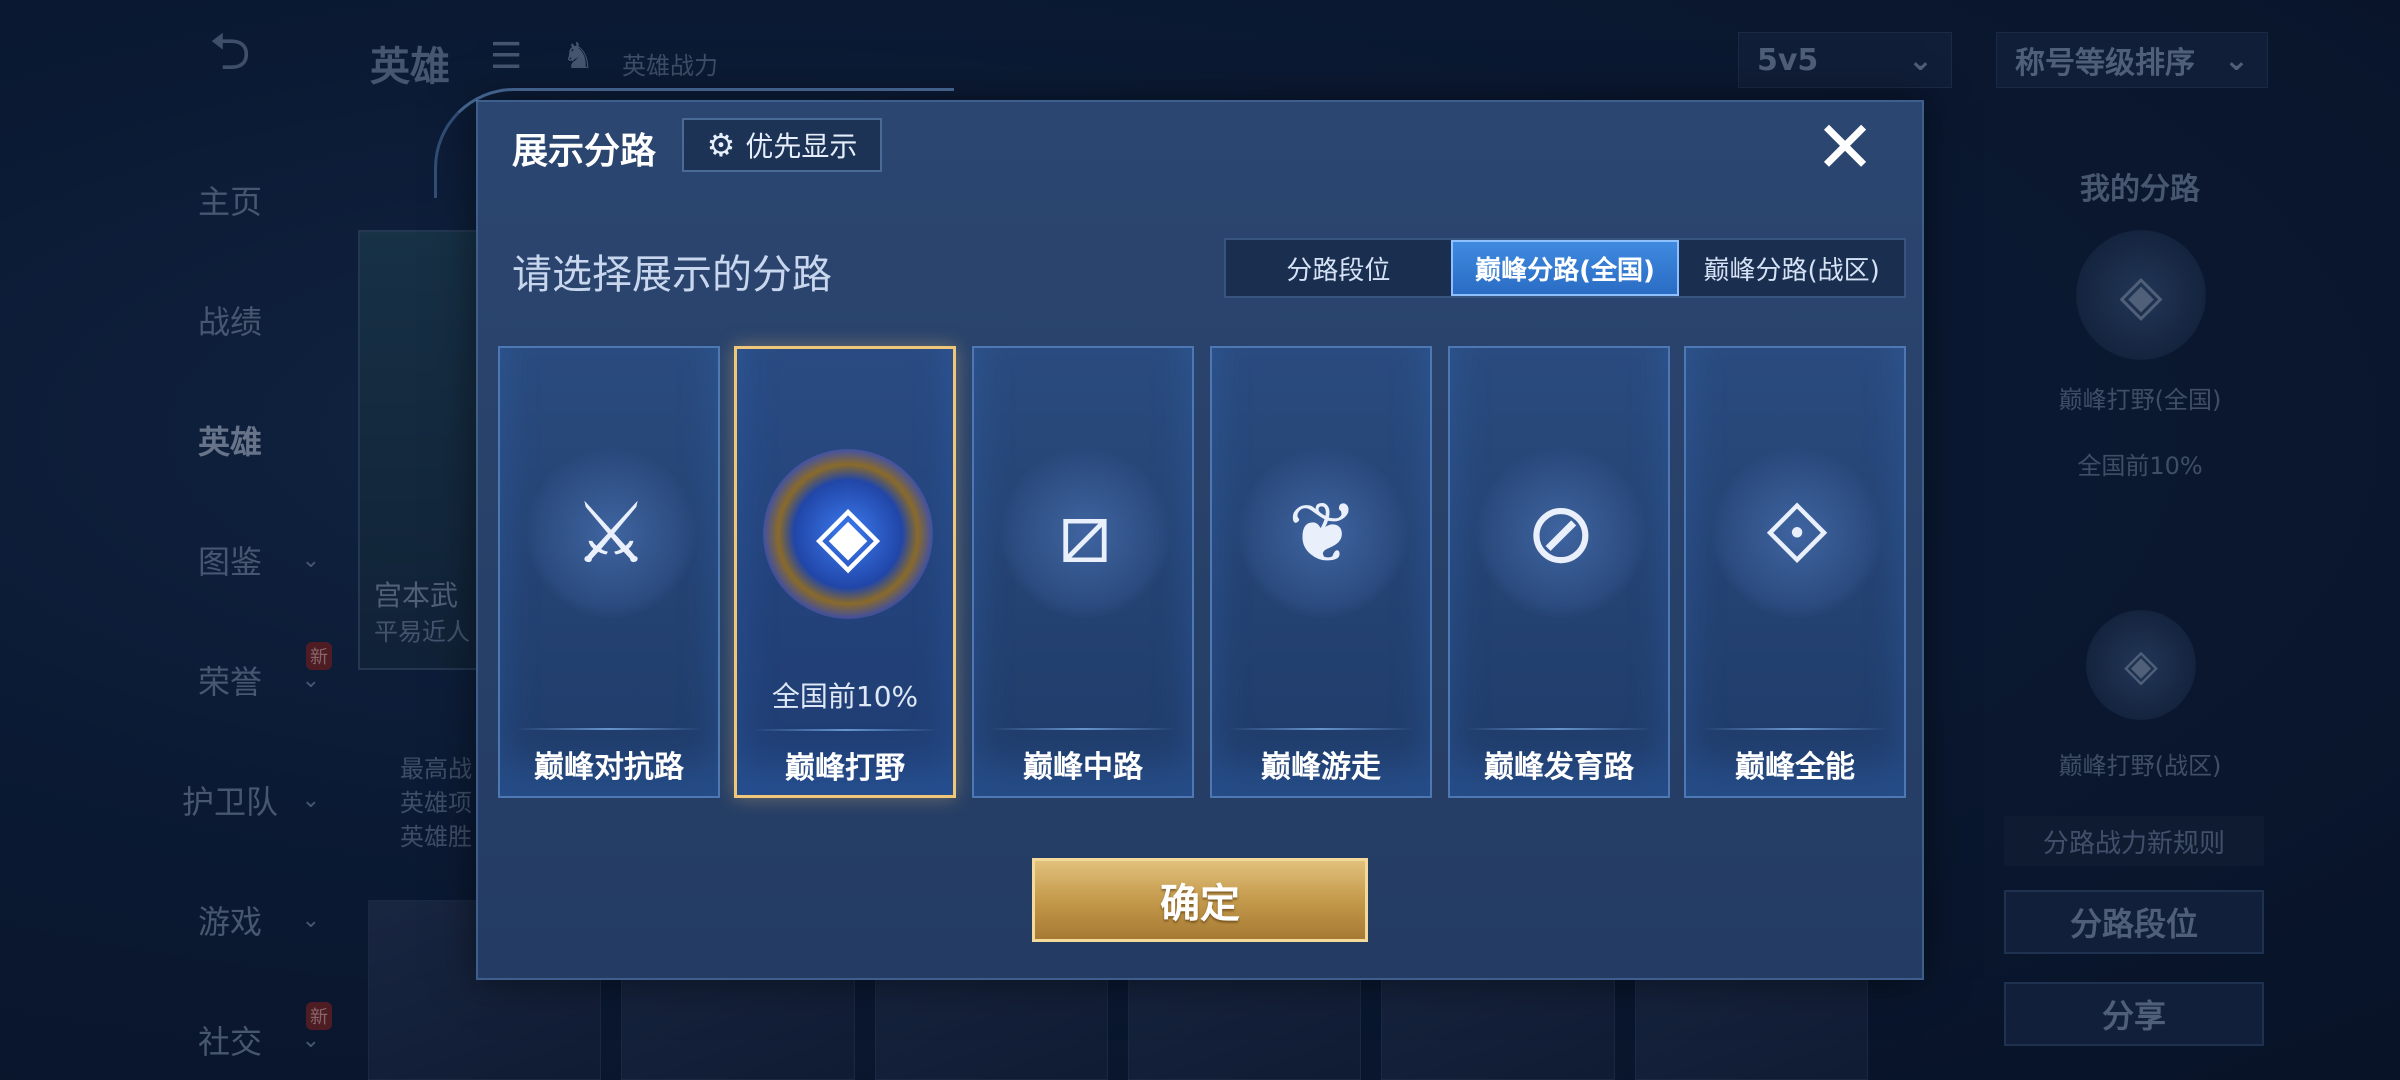  Describe the element at coordinates (1321, 767) in the screenshot. I see `route-card-label: 巅峰游走` at that location.